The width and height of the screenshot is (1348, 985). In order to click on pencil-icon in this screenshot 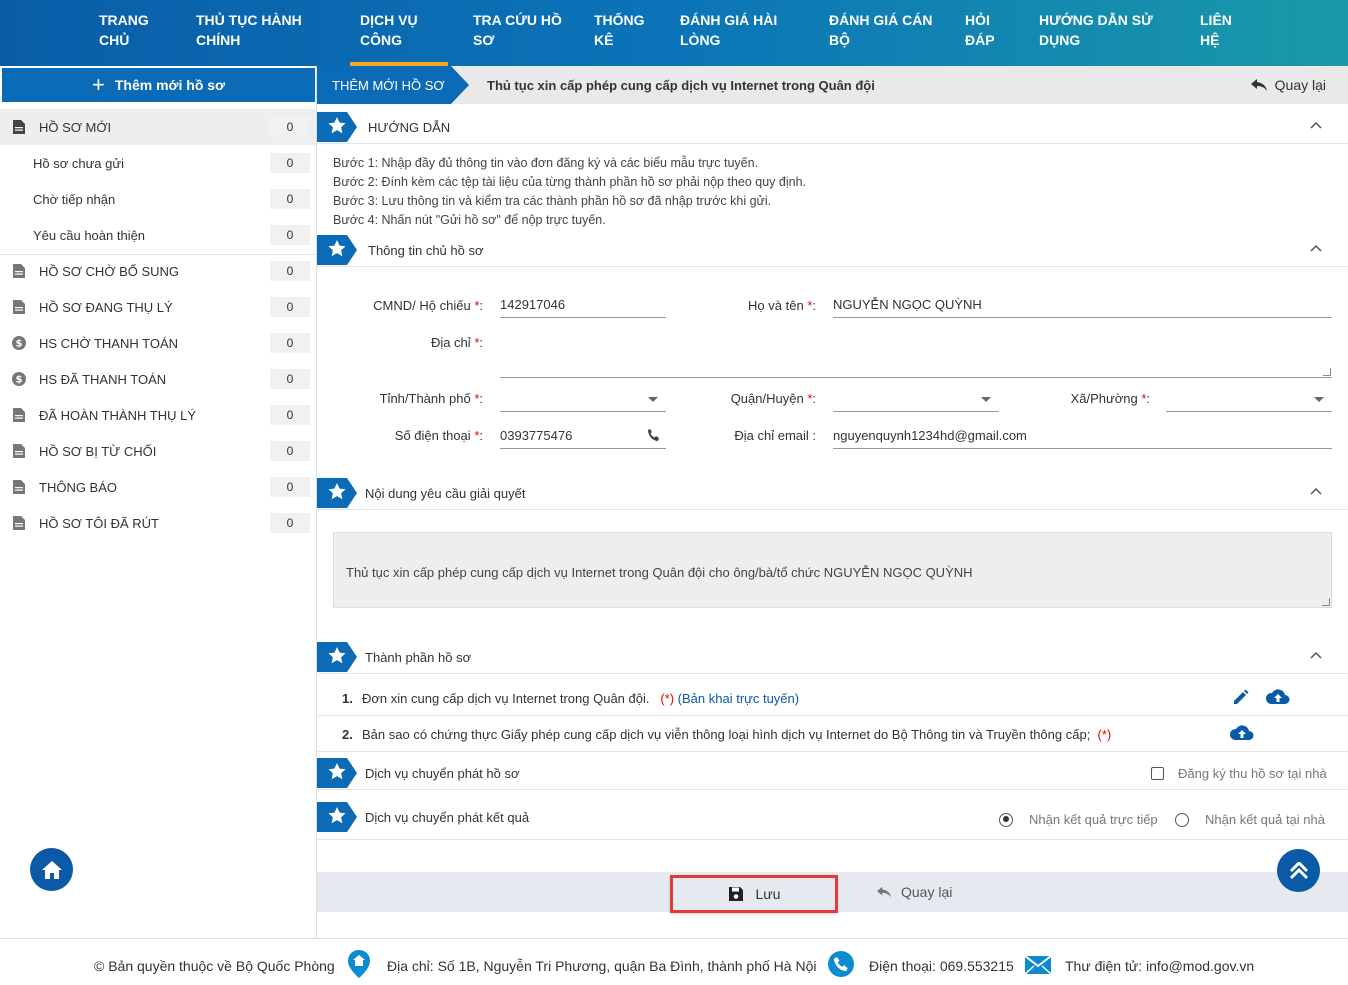, I will do `click(1241, 697)`.